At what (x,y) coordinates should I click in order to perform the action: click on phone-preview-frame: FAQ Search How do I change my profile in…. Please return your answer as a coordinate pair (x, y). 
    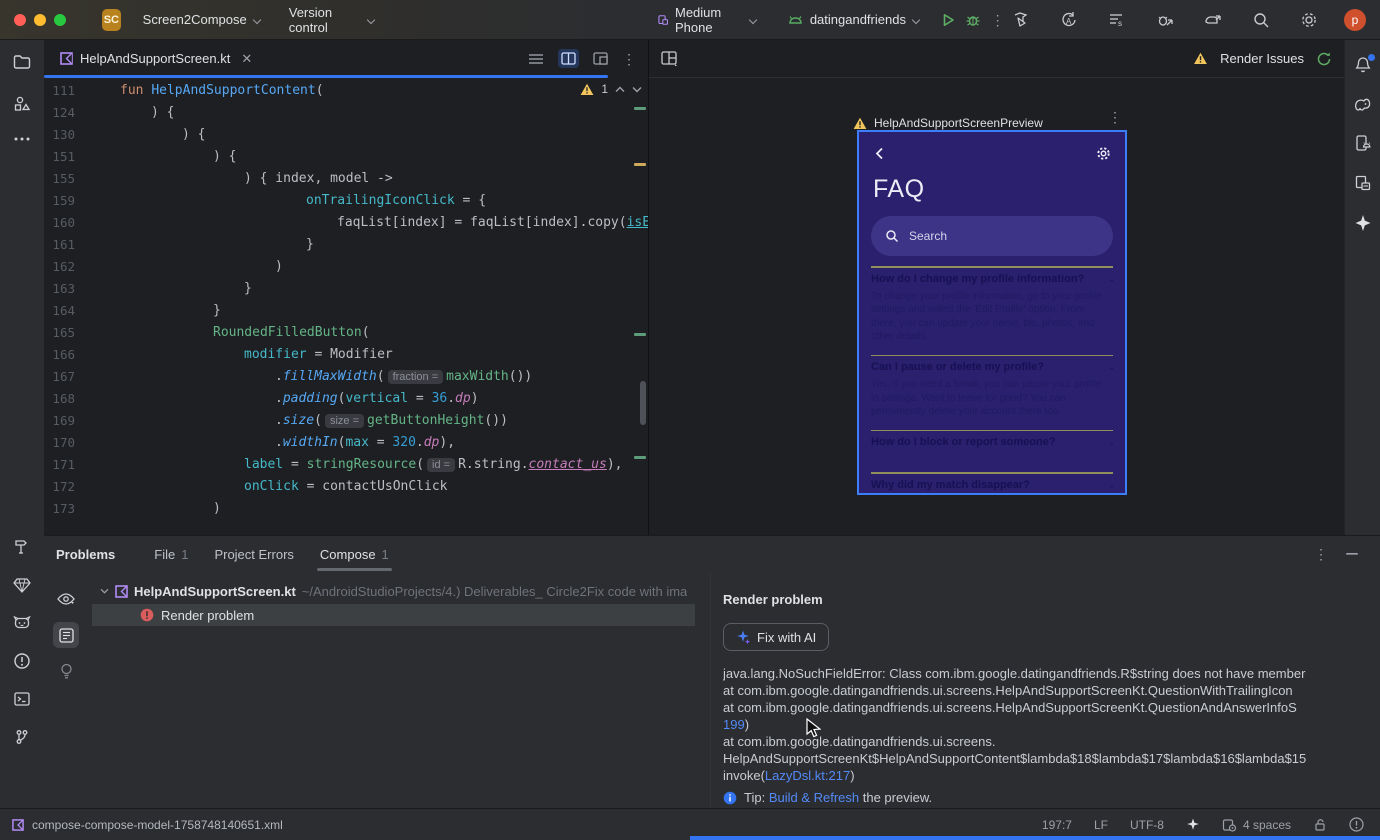
    Looking at the image, I should click on (992, 312).